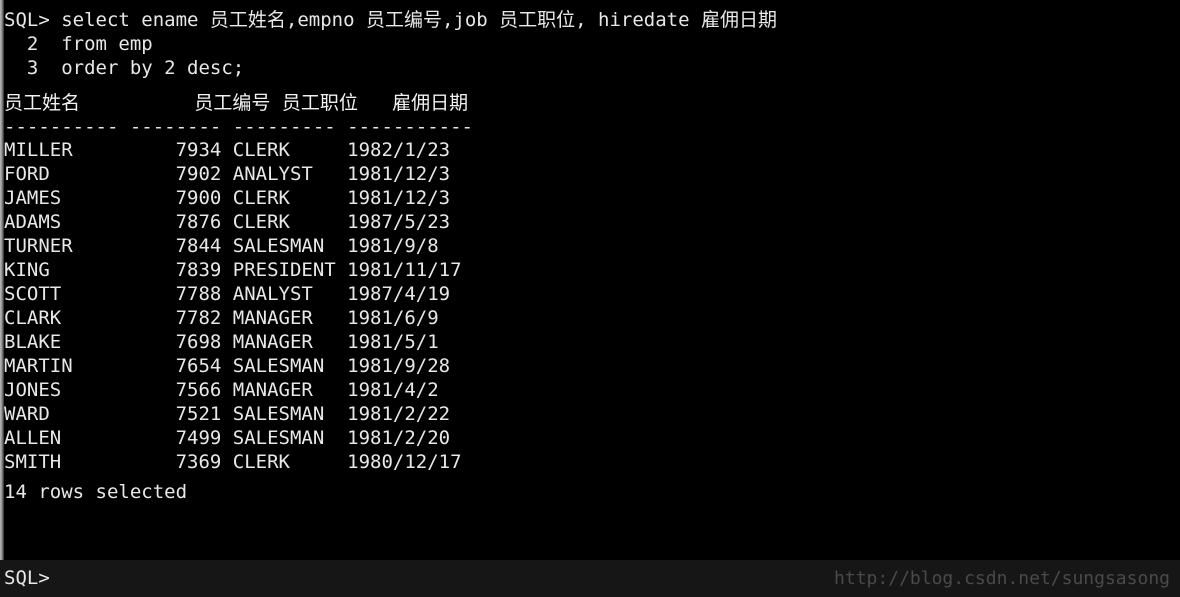 This screenshot has height=597, width=1180. Describe the element at coordinates (227, 174) in the screenshot. I see `table-row: FORD 7902 ANALYST 1981/12/3` at that location.